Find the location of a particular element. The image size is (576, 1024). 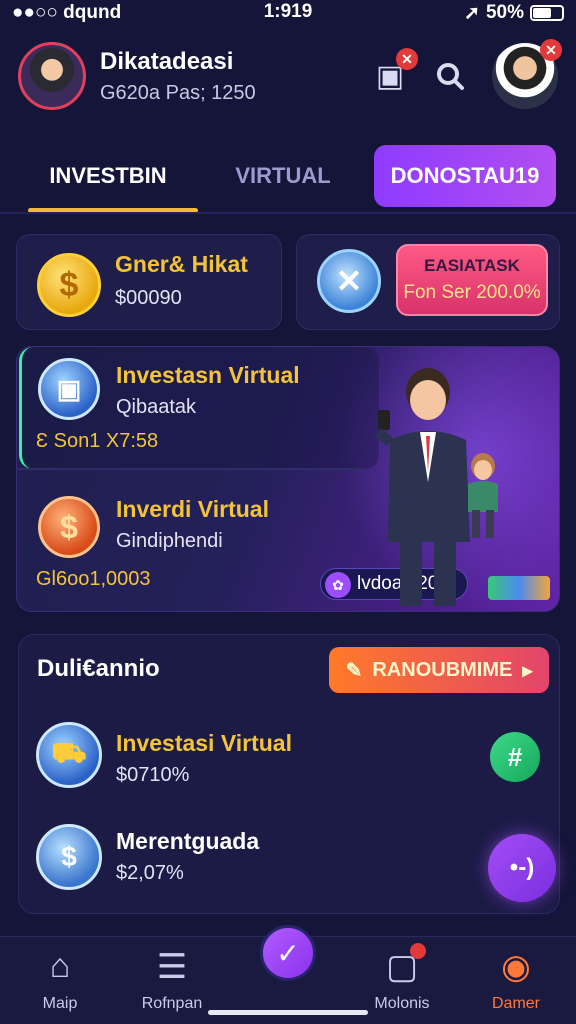

battery-percent: 50% is located at coordinates (504, 12).